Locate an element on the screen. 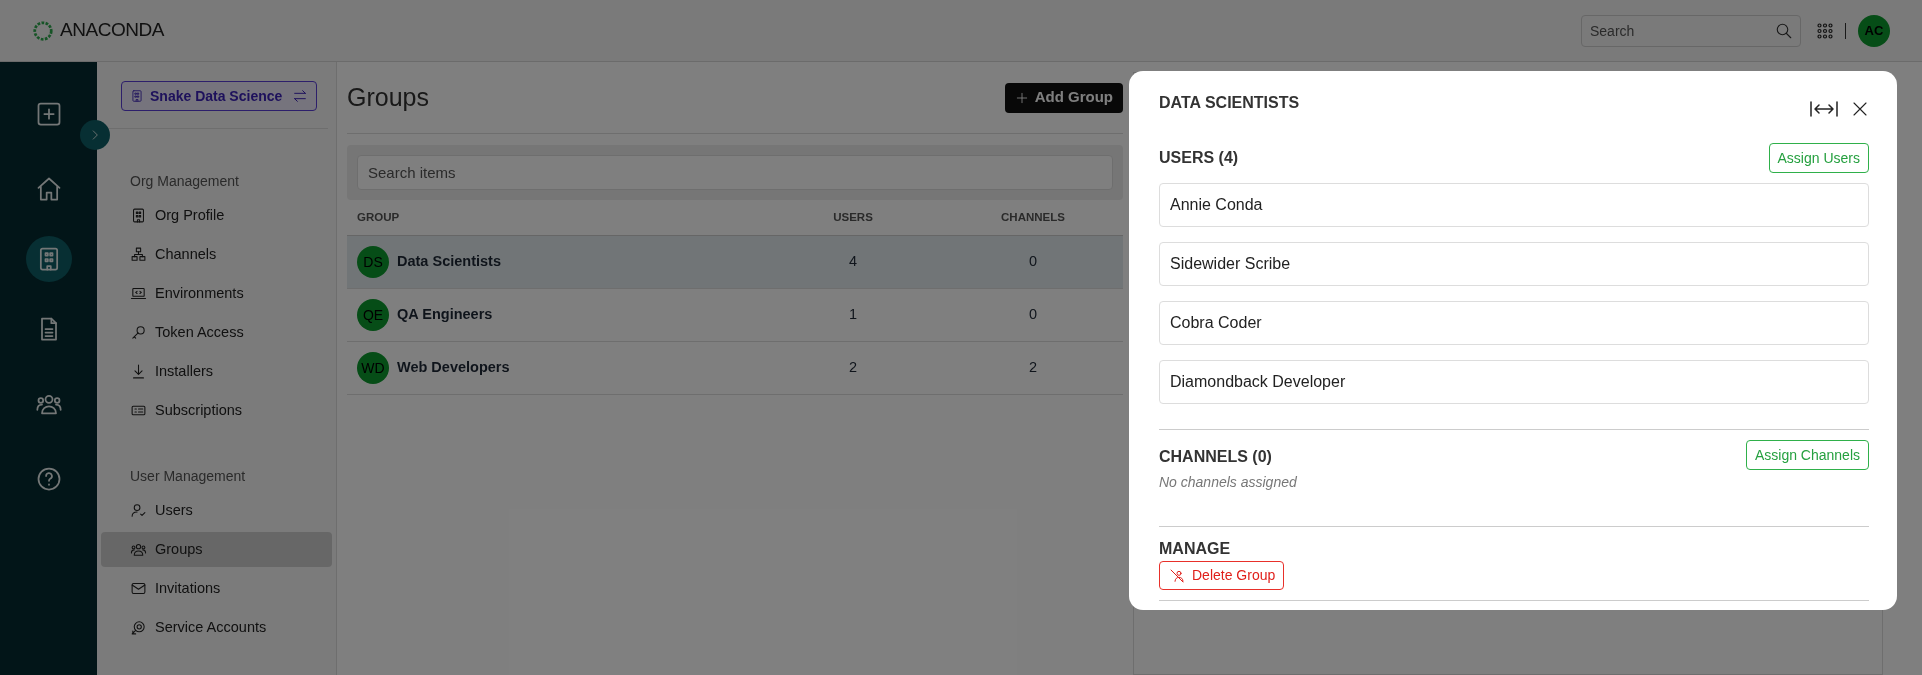 The width and height of the screenshot is (1922, 675). sidebar-item: Installers is located at coordinates (216, 371).